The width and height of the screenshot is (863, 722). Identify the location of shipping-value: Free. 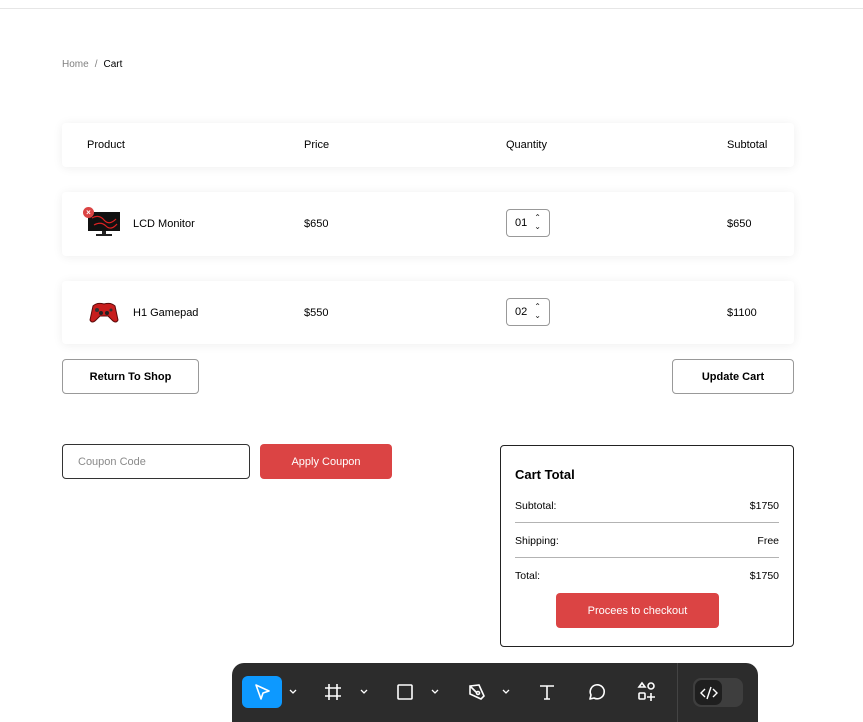
(768, 541).